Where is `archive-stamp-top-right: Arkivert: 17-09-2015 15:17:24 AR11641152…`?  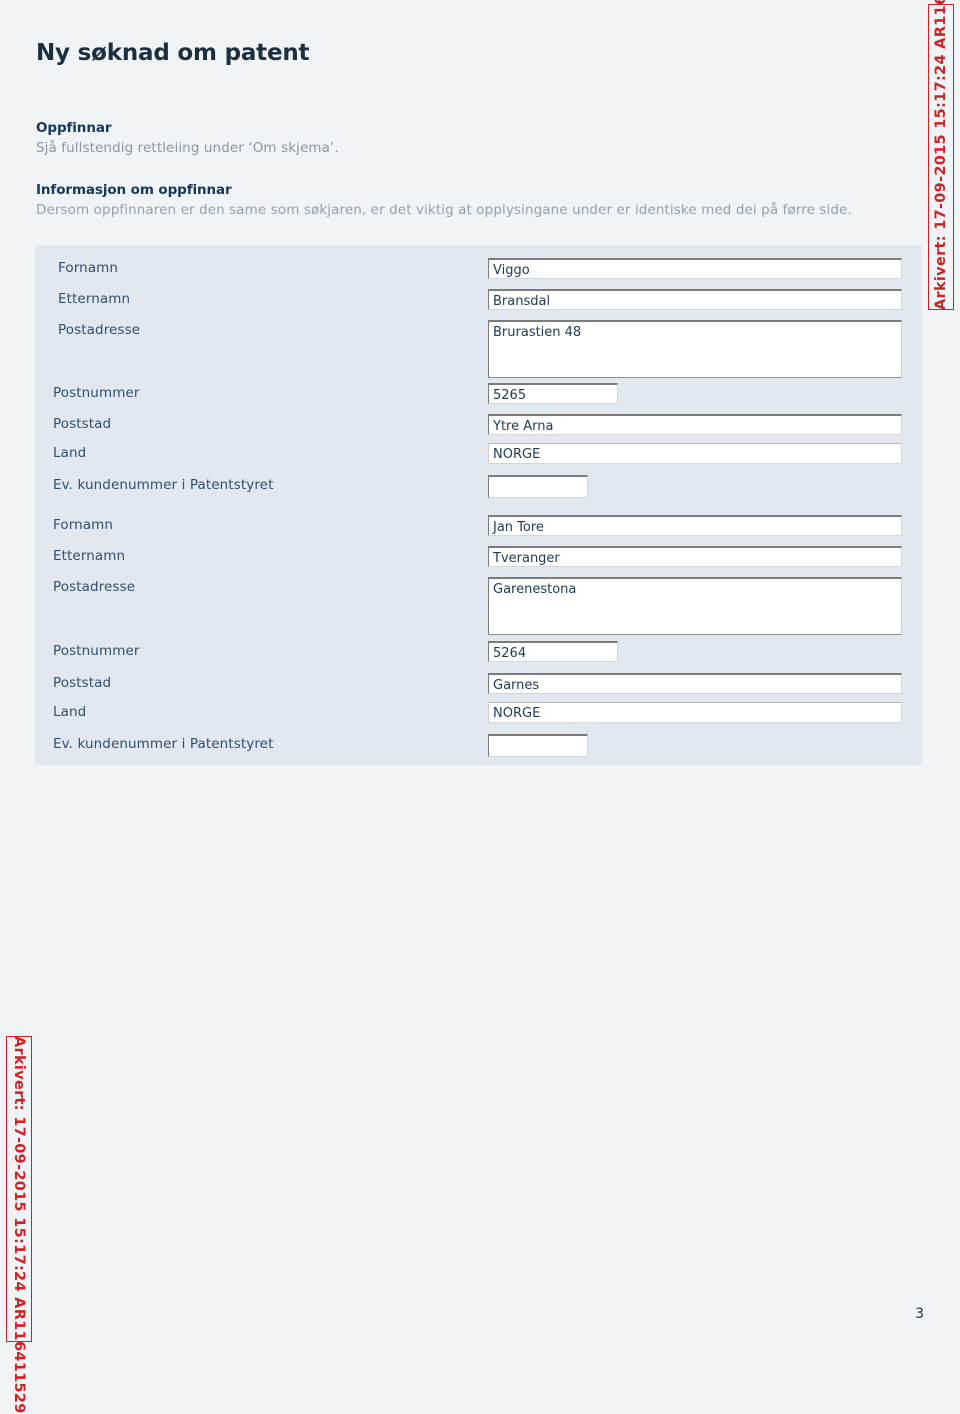 archive-stamp-top-right: Arkivert: 17-09-2015 15:17:24 AR11641152… is located at coordinates (941, 155).